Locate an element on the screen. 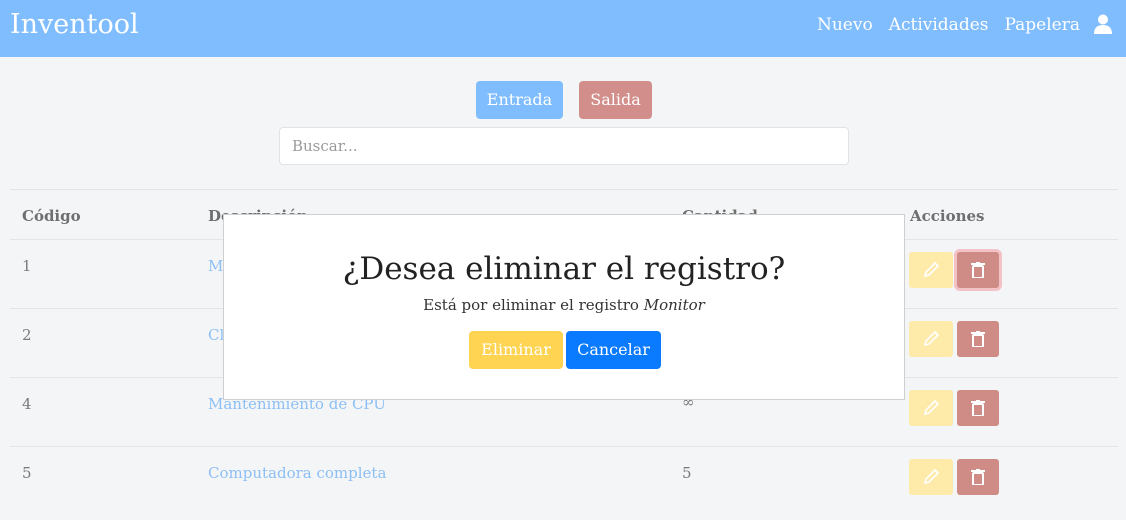  modal-record-name: Monitor is located at coordinates (674, 305).